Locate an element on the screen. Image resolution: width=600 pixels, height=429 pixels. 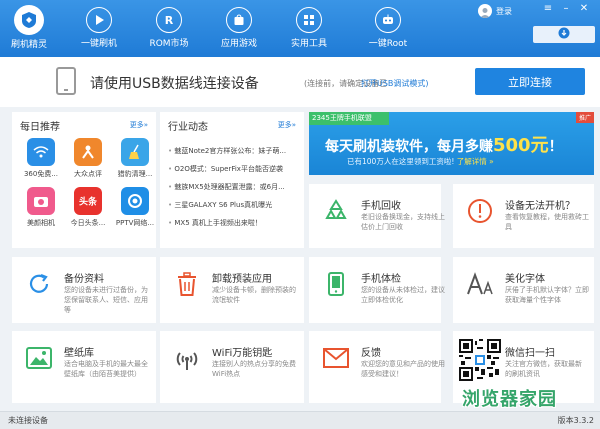
menu-icon: ≡ is located at coordinates (548, 9).